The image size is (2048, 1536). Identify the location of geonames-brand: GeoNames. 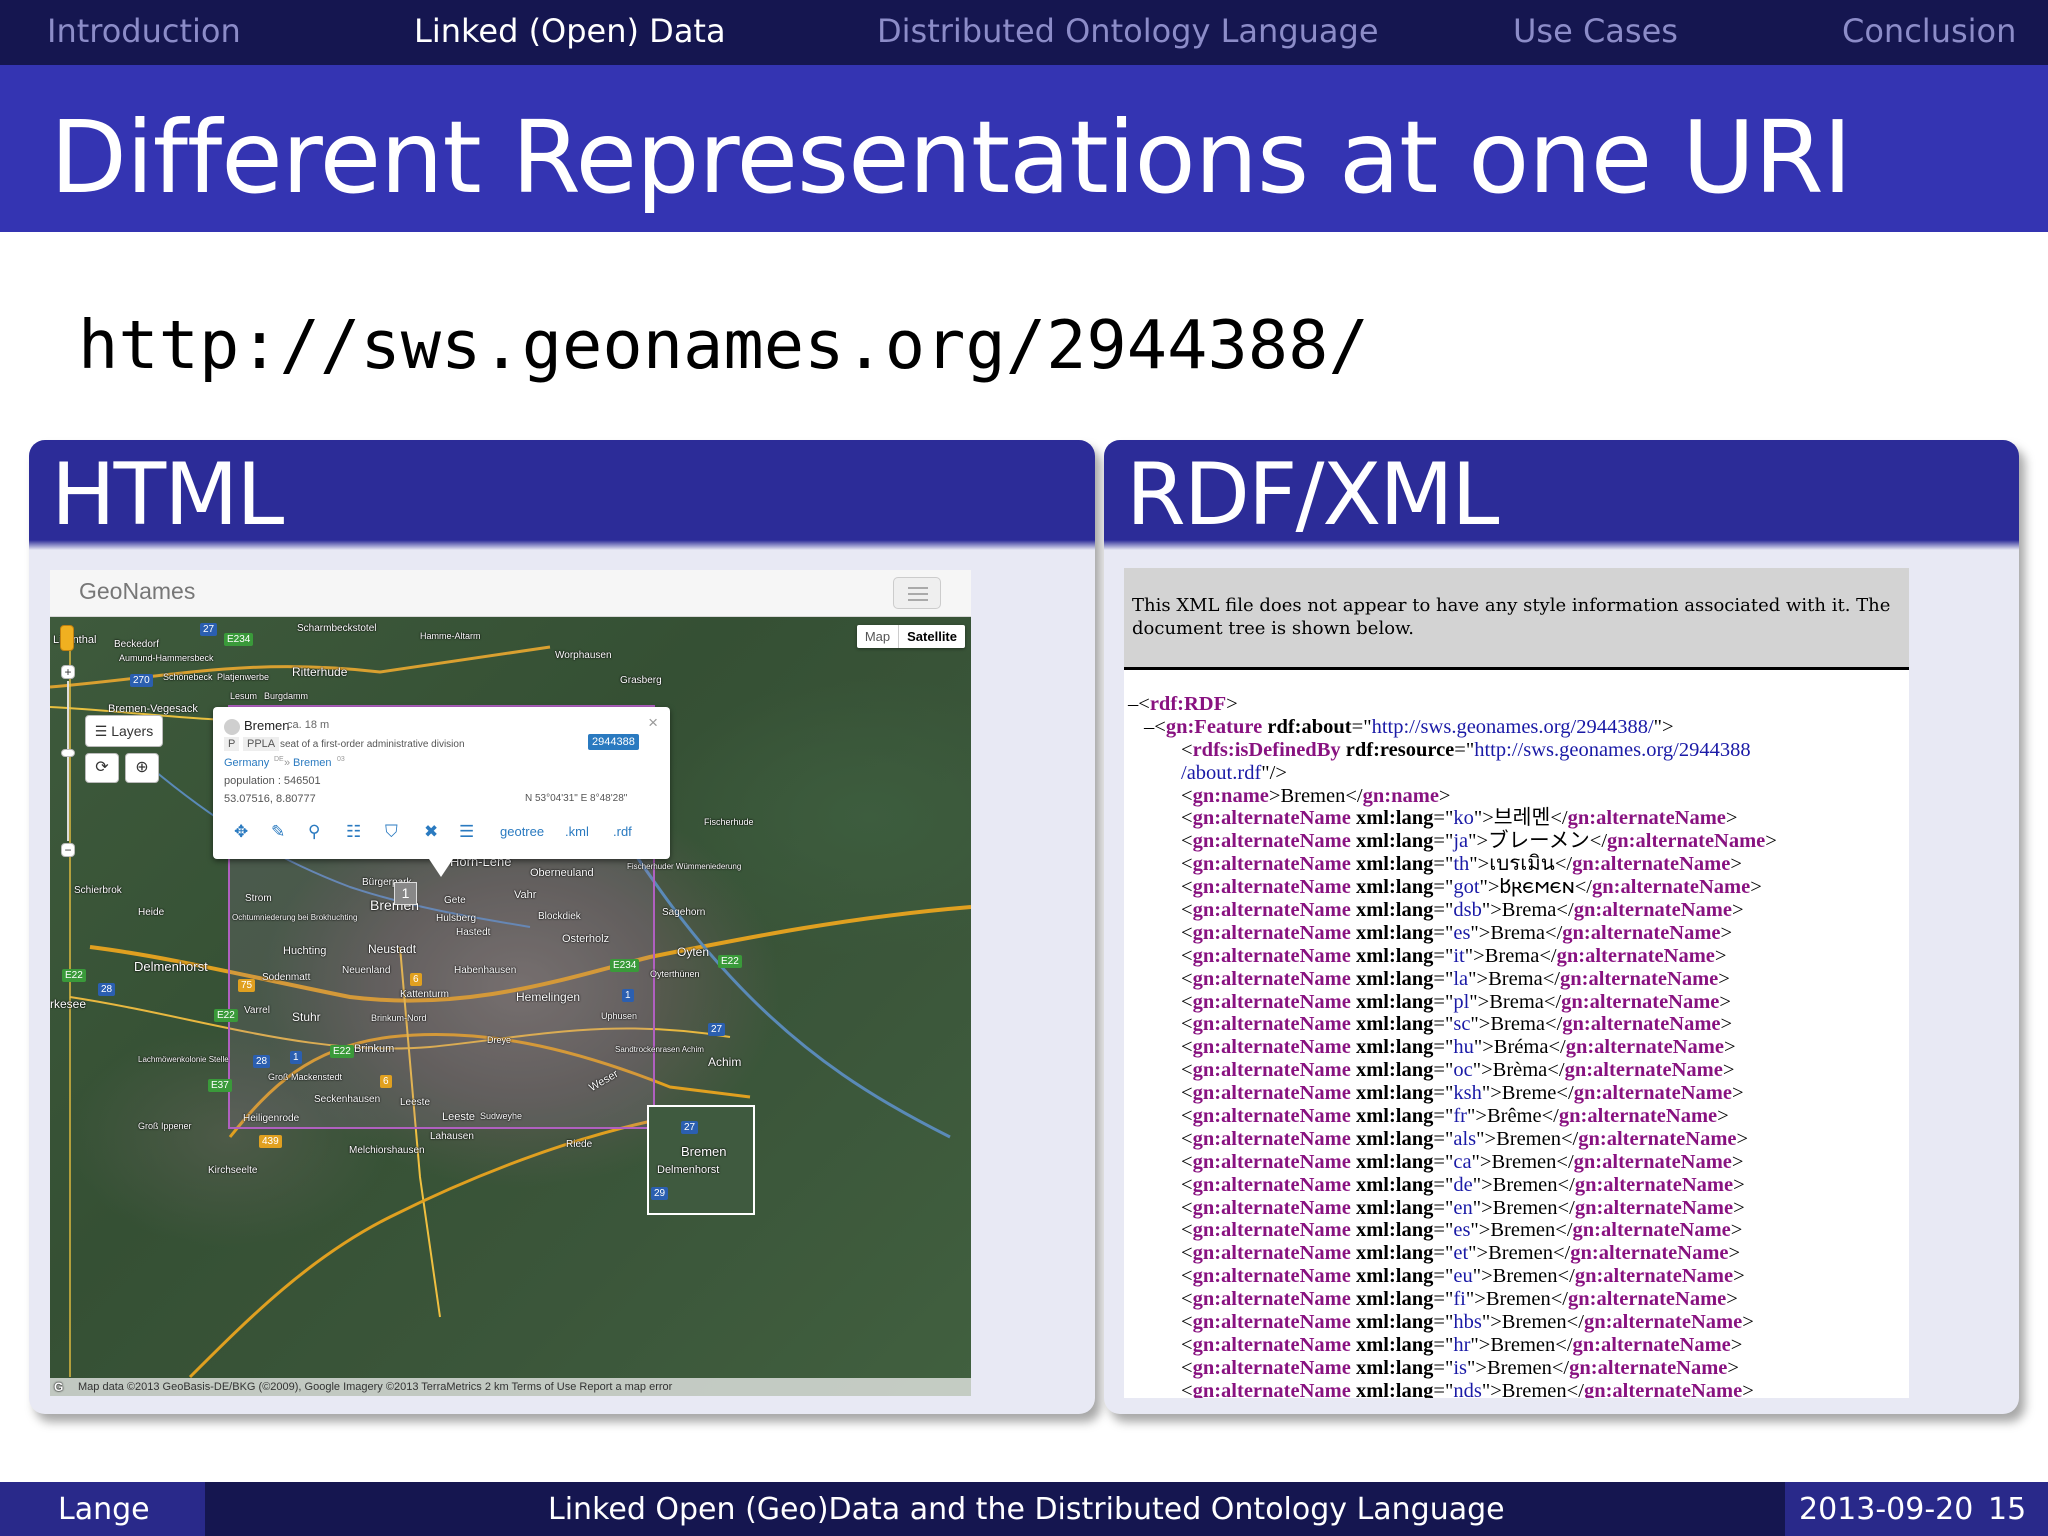
(137, 591).